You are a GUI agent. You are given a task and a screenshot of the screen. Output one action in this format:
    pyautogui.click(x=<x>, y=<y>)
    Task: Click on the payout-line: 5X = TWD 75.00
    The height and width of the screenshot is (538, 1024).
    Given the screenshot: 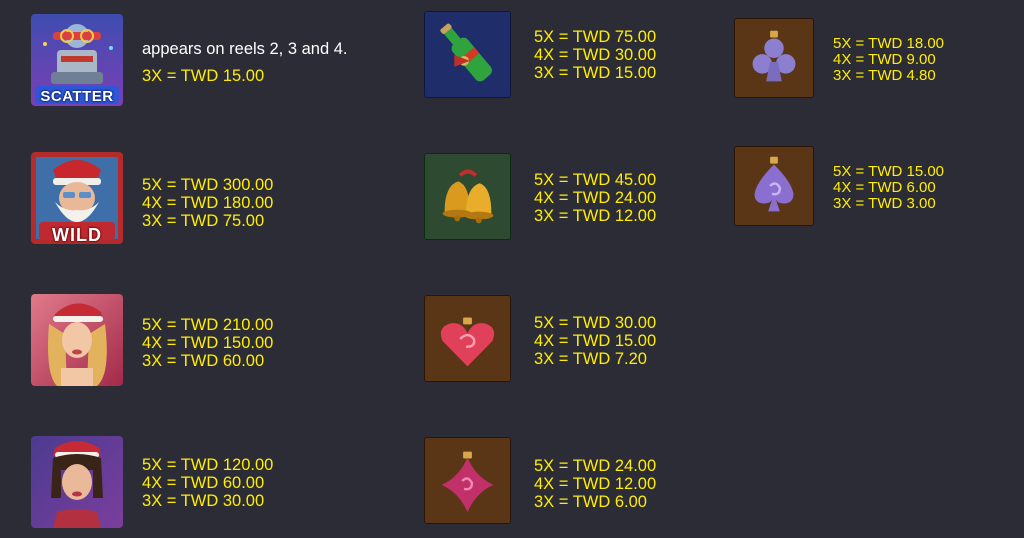 What is the action you would take?
    pyautogui.click(x=595, y=37)
    